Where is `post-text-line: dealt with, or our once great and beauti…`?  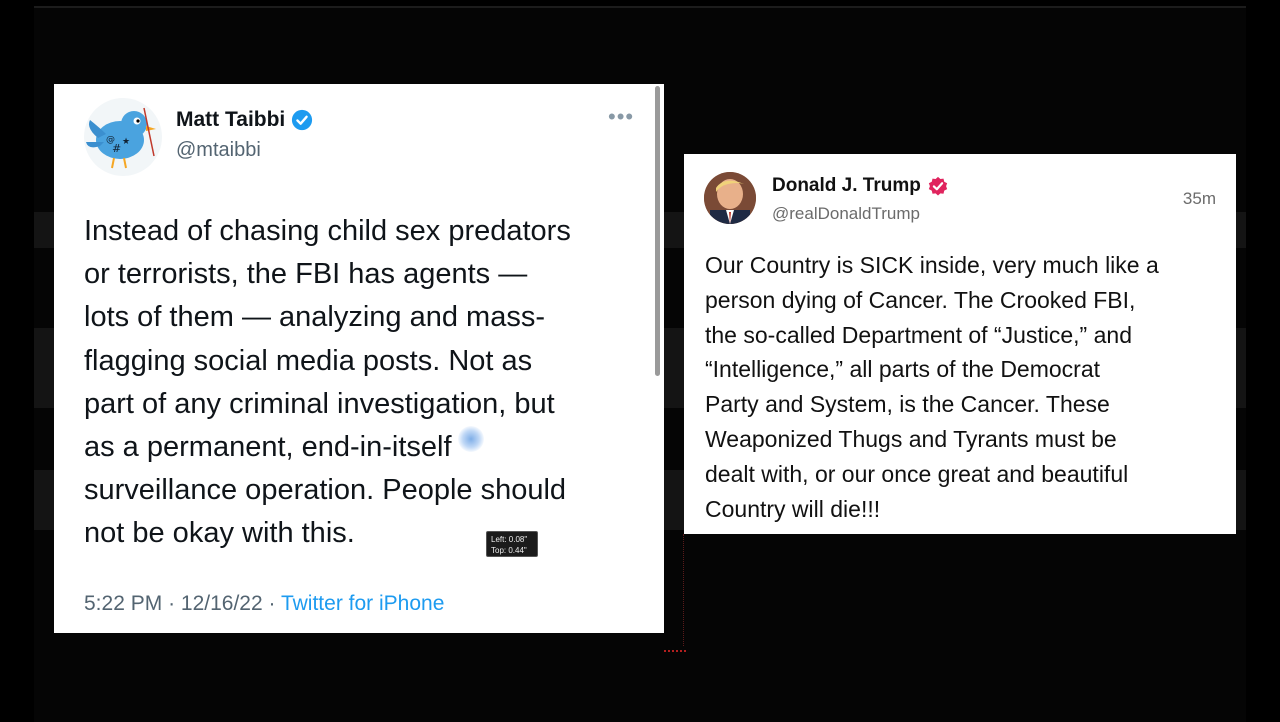
post-text-line: dealt with, or our once great and beauti… is located at coordinates (917, 473).